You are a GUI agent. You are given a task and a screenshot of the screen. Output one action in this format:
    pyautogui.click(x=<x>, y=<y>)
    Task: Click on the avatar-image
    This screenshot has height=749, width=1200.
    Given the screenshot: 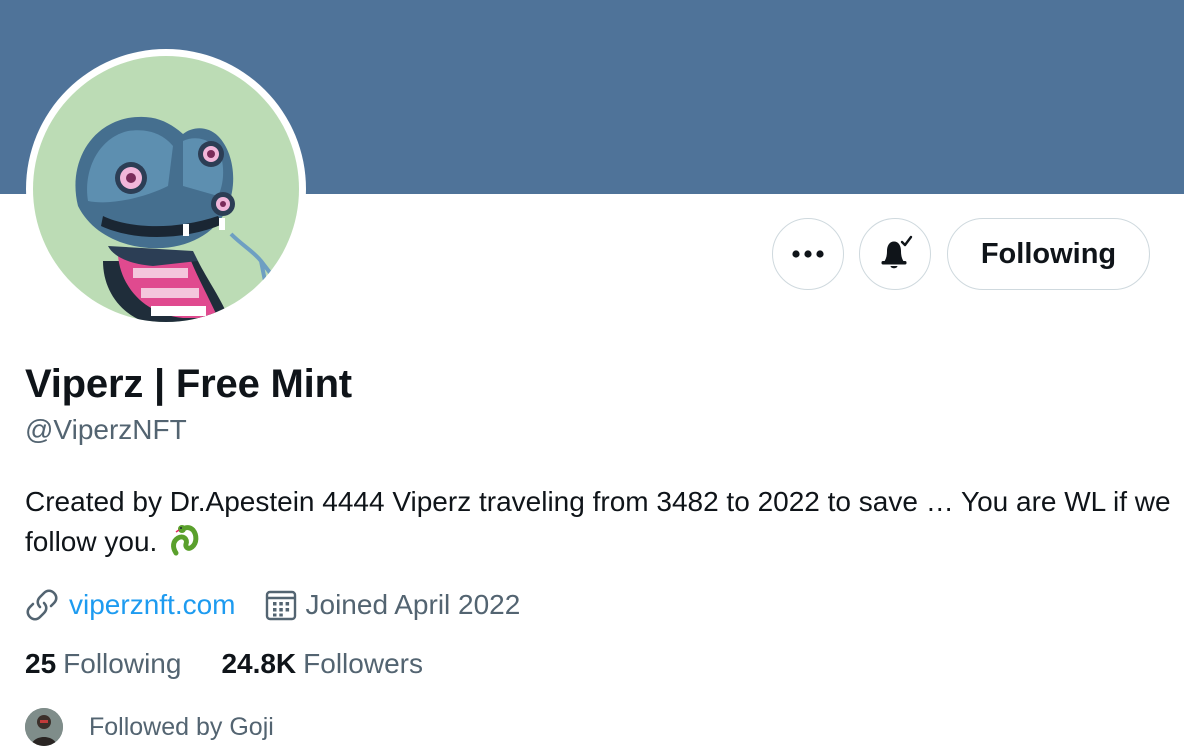 What is the action you would take?
    pyautogui.click(x=166, y=189)
    